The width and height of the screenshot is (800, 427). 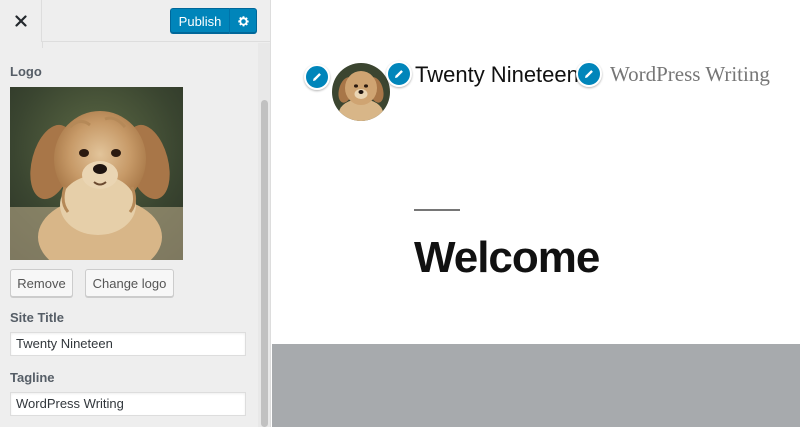 I want to click on logo-image, so click(x=96, y=173).